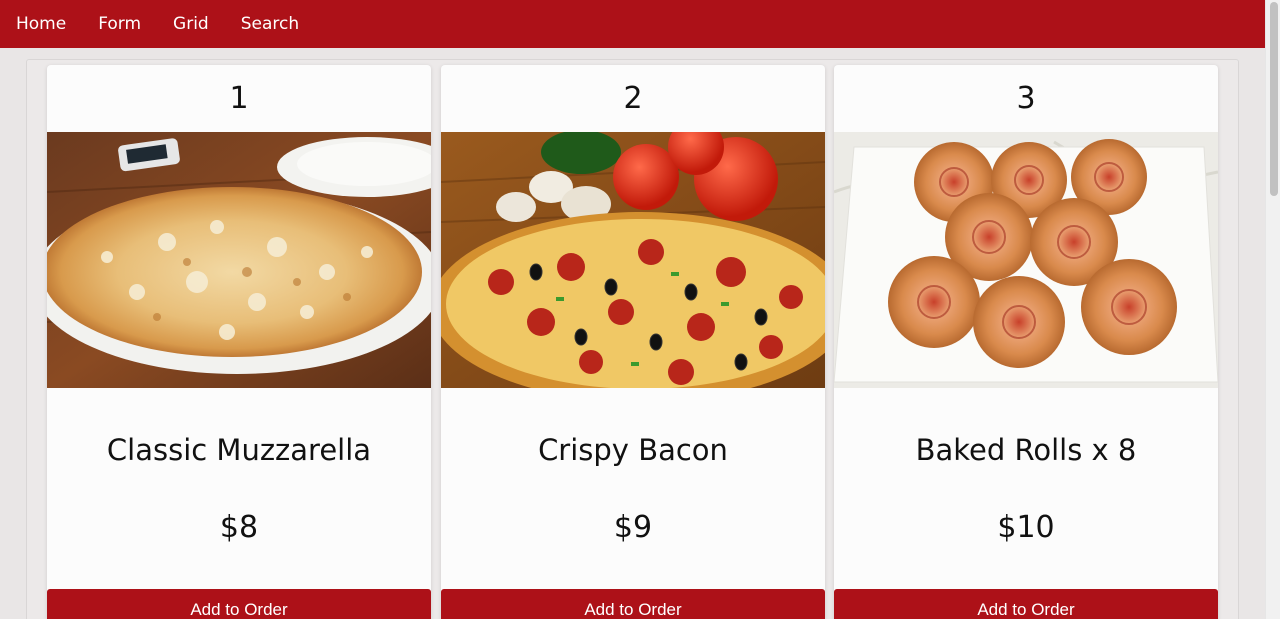  Describe the element at coordinates (41, 24) in the screenshot. I see `nav-link-home: Home` at that location.